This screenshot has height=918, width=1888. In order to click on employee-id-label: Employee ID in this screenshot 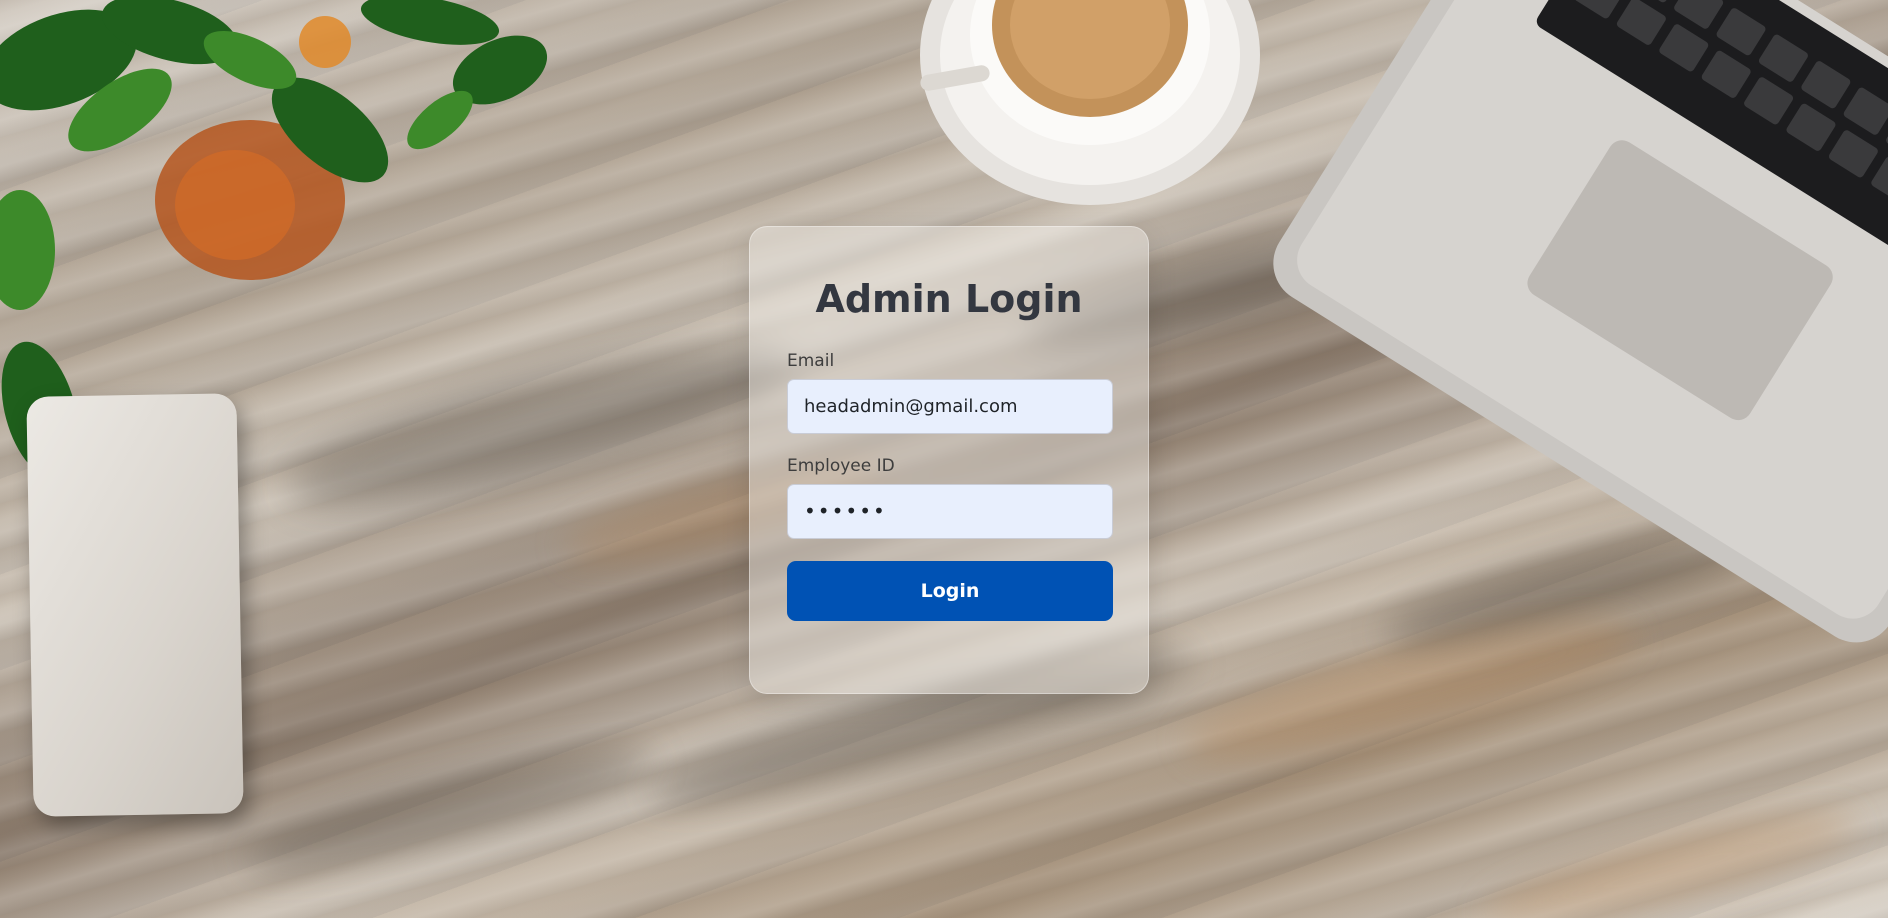, I will do `click(841, 465)`.